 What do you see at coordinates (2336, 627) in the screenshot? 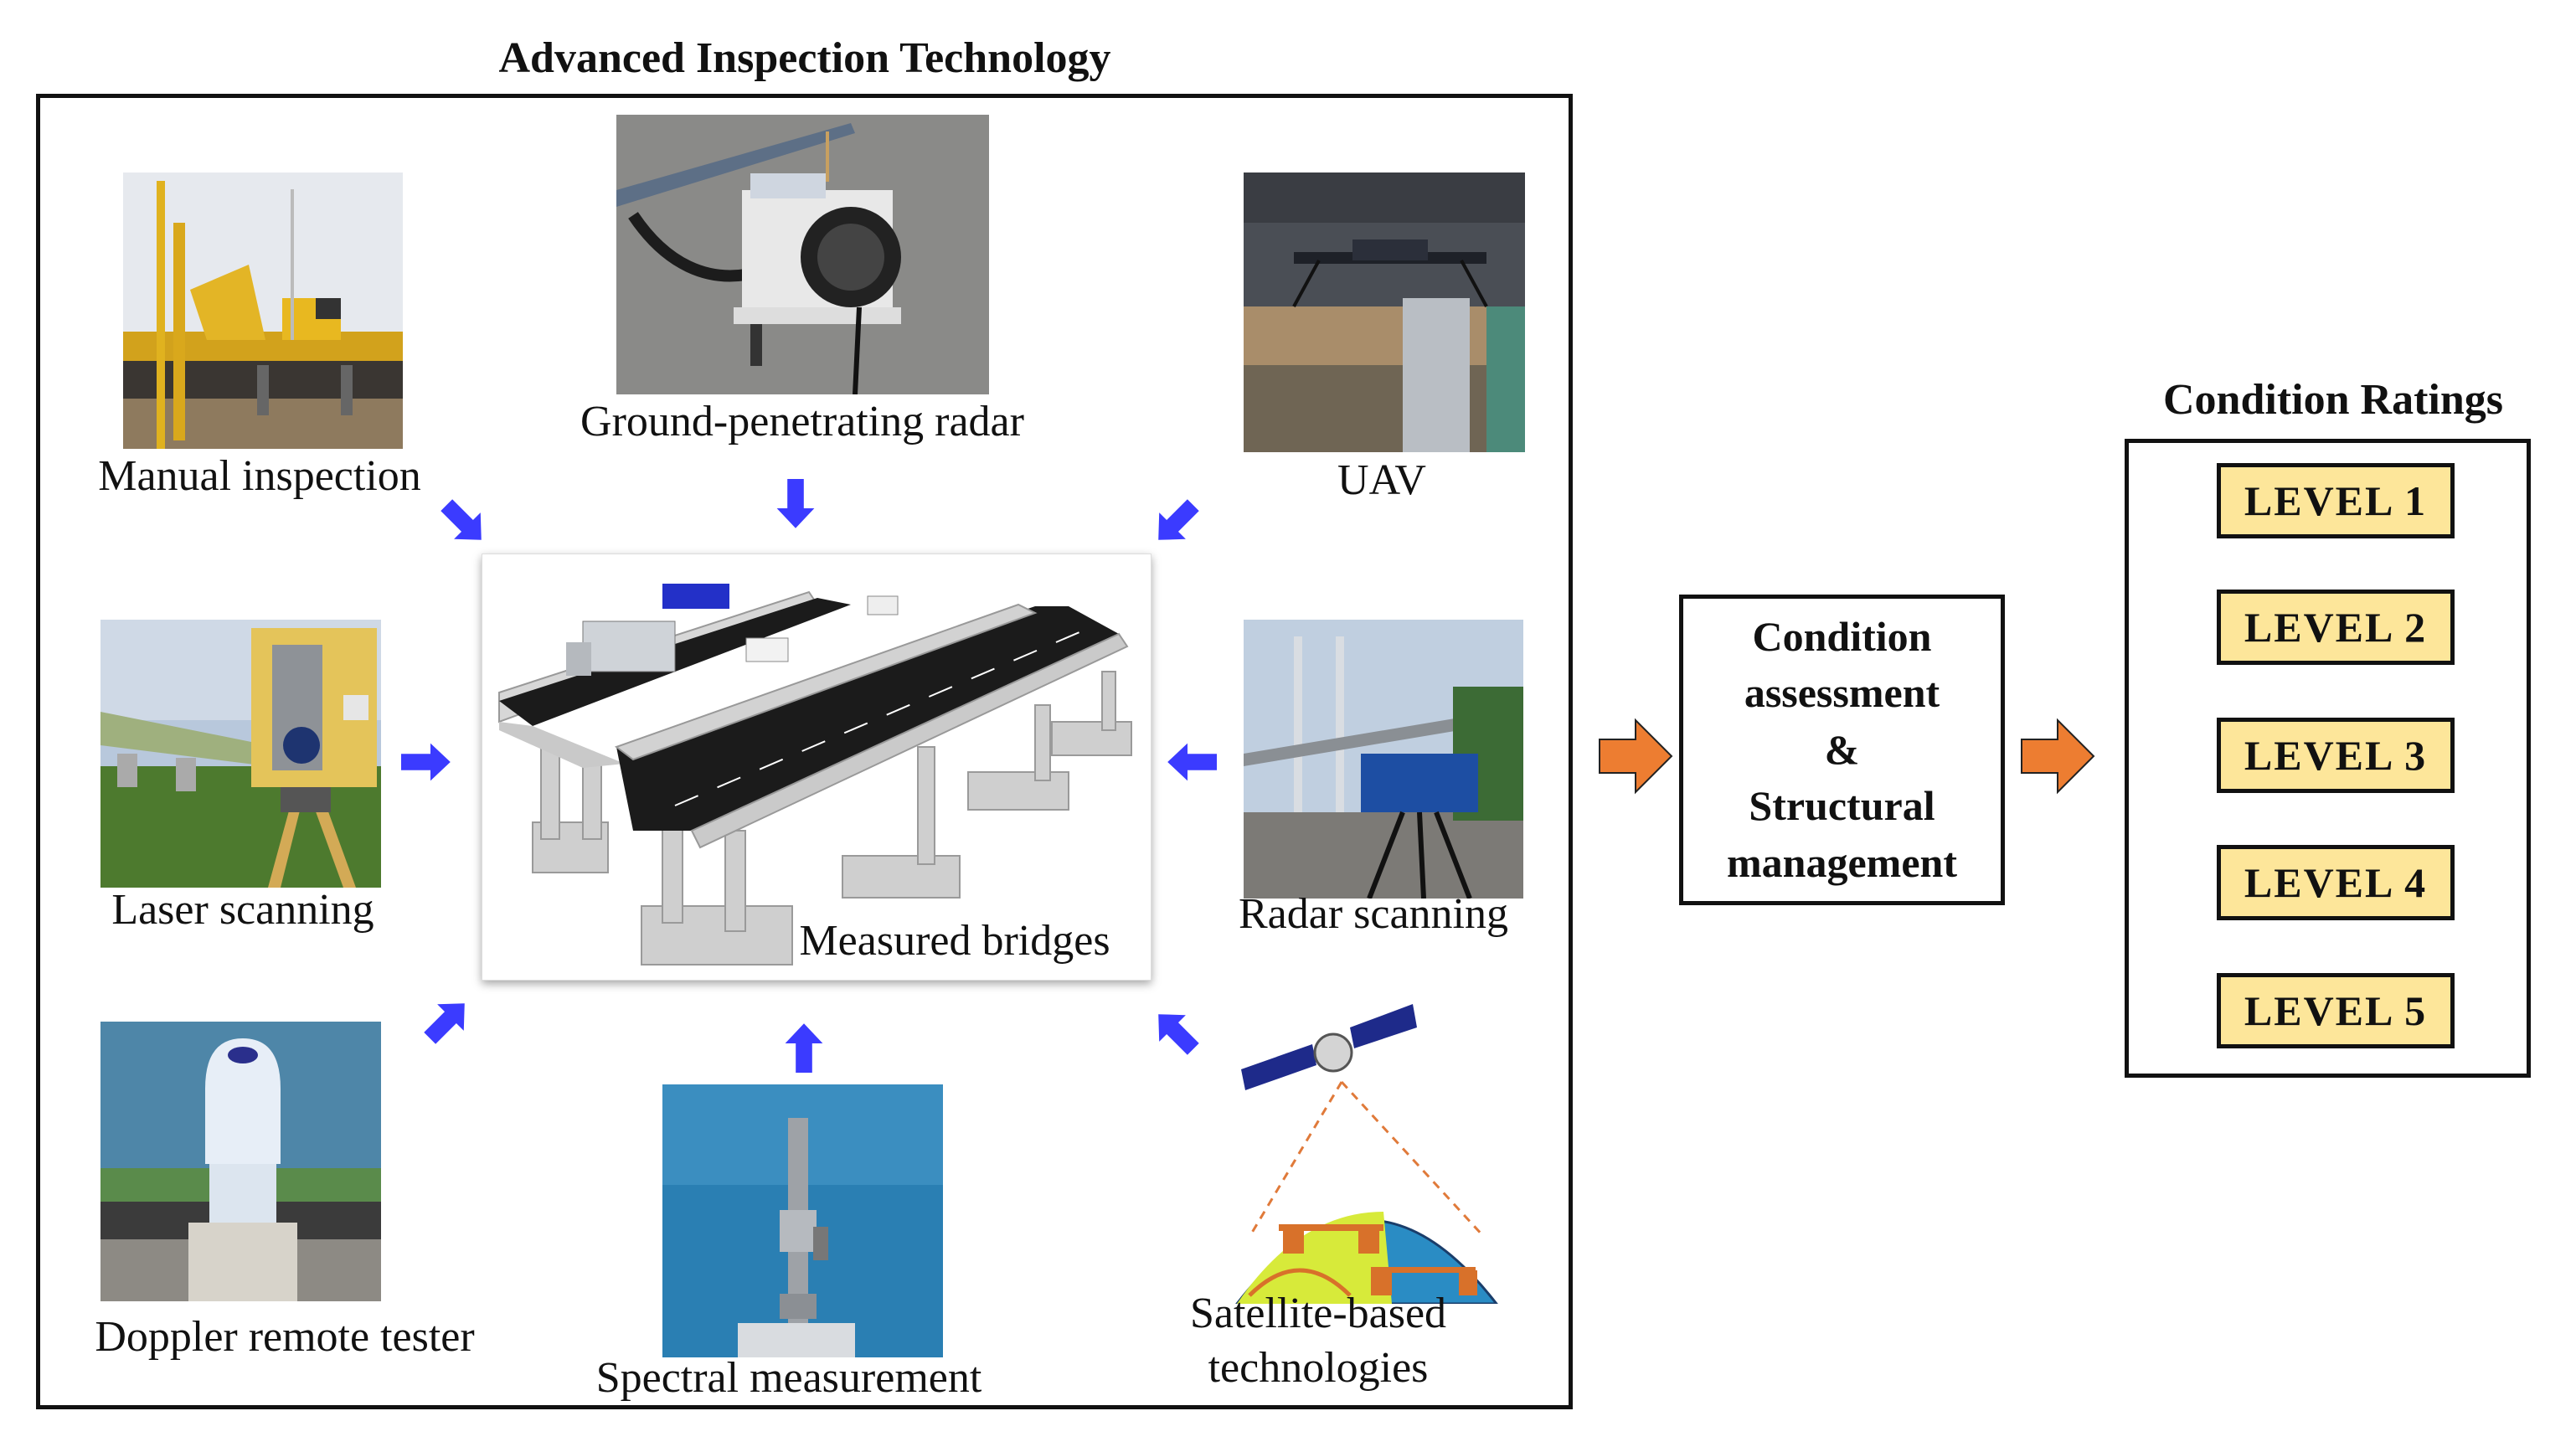
I see `rating-level-2: LEVEL 2` at bounding box center [2336, 627].